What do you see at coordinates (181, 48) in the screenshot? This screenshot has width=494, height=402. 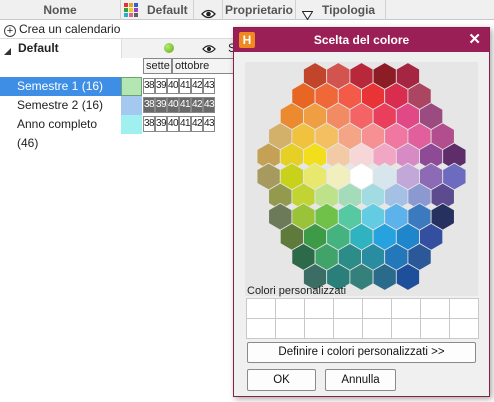 I see `calendar-header: S` at bounding box center [181, 48].